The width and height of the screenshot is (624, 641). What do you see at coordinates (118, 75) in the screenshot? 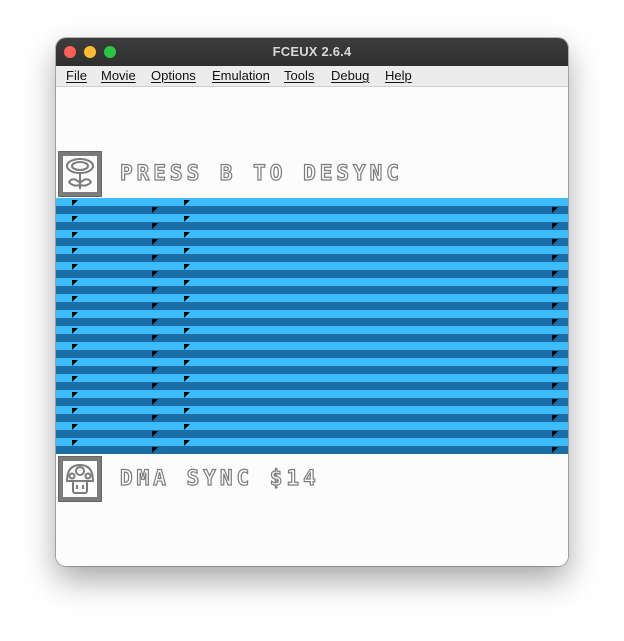
I see `menu-movie: Movie` at bounding box center [118, 75].